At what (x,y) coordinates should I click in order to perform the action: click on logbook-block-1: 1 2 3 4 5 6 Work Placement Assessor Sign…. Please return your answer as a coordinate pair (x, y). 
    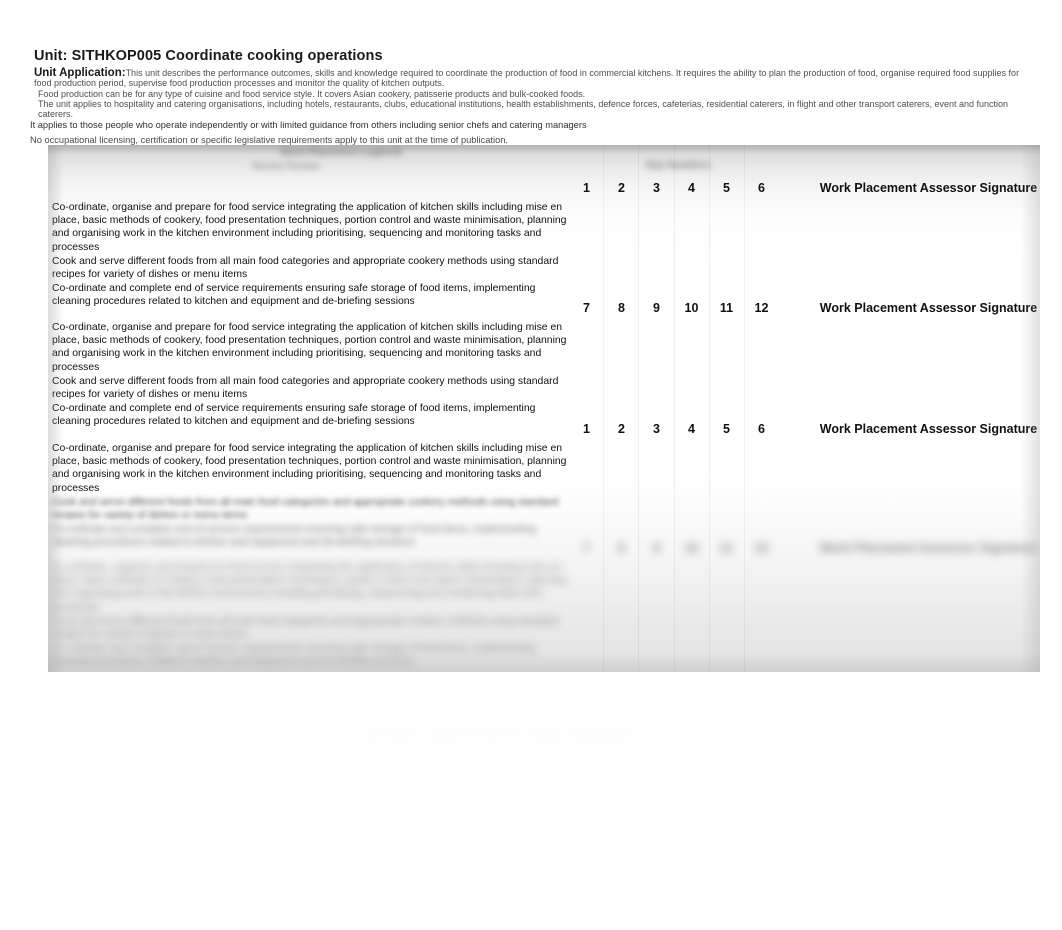
    Looking at the image, I should click on (544, 243).